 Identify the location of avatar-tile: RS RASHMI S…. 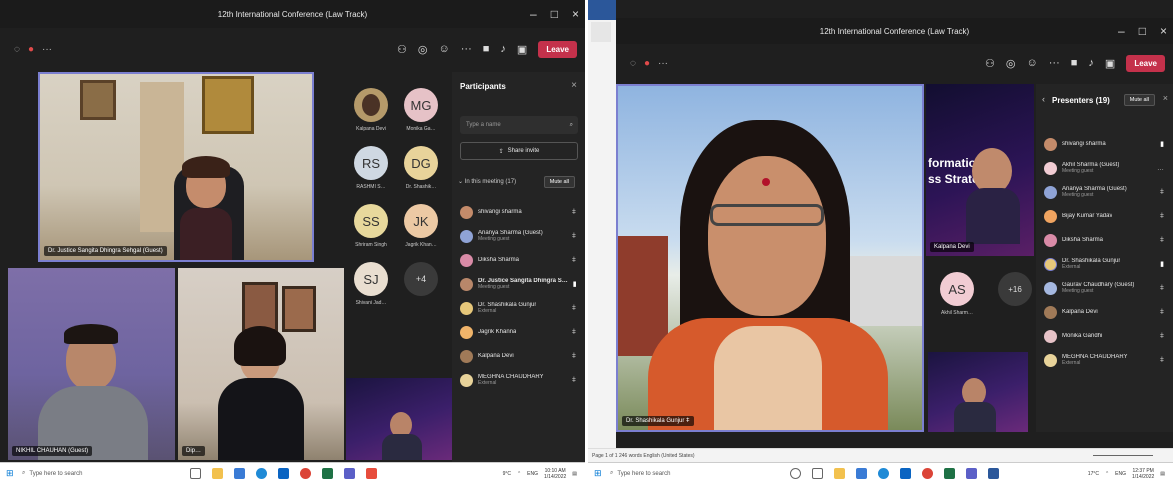
(371, 168).